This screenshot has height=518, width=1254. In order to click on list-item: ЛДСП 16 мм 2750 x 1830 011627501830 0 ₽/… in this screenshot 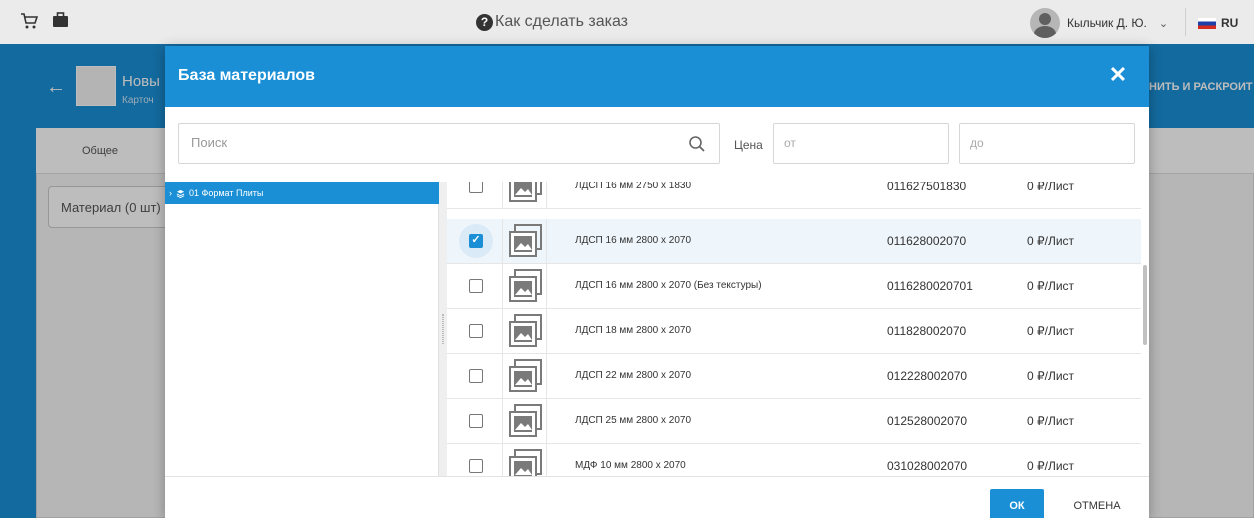, I will do `click(794, 195)`.